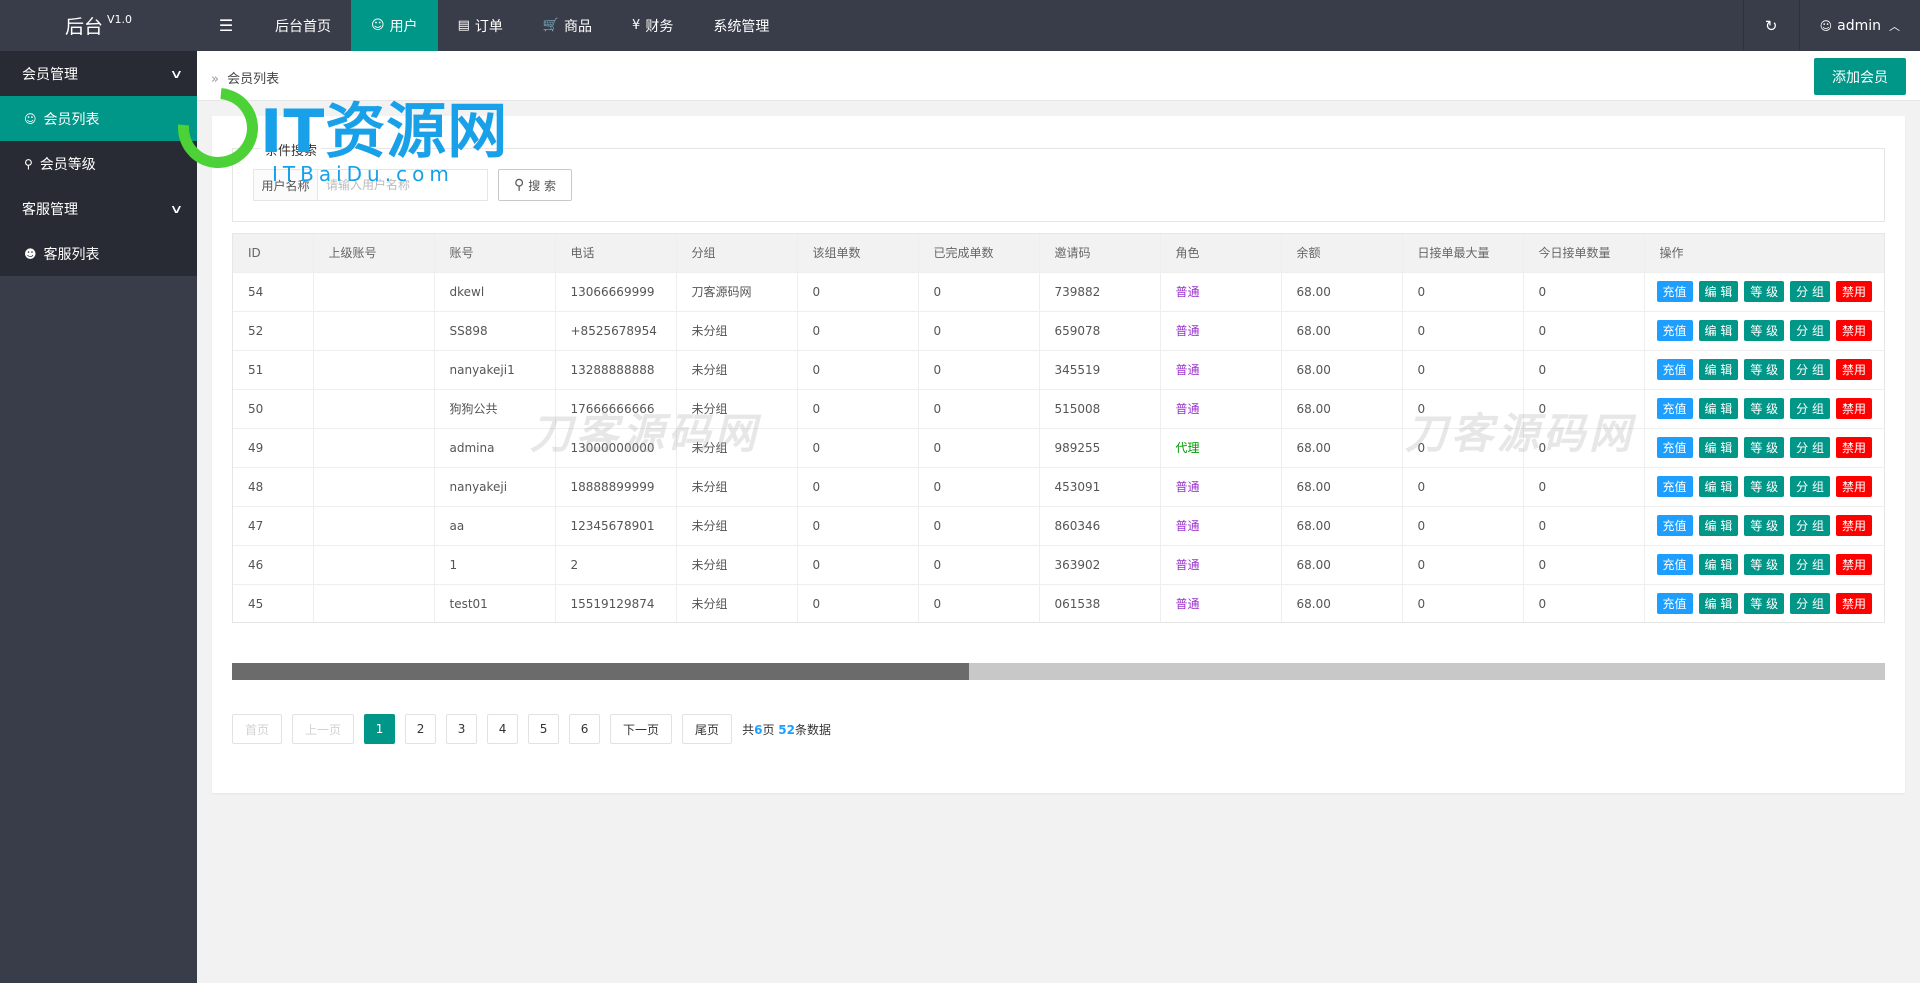 Image resolution: width=1920 pixels, height=983 pixels. What do you see at coordinates (503, 729) in the screenshot?
I see `page-4-button: 4` at bounding box center [503, 729].